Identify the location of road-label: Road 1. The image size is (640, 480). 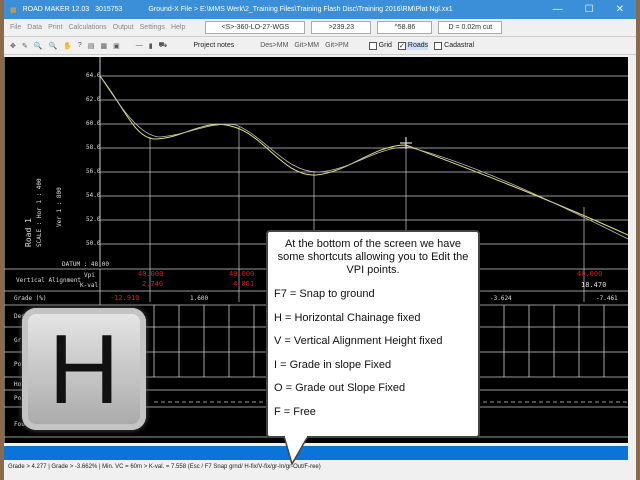
(28, 232).